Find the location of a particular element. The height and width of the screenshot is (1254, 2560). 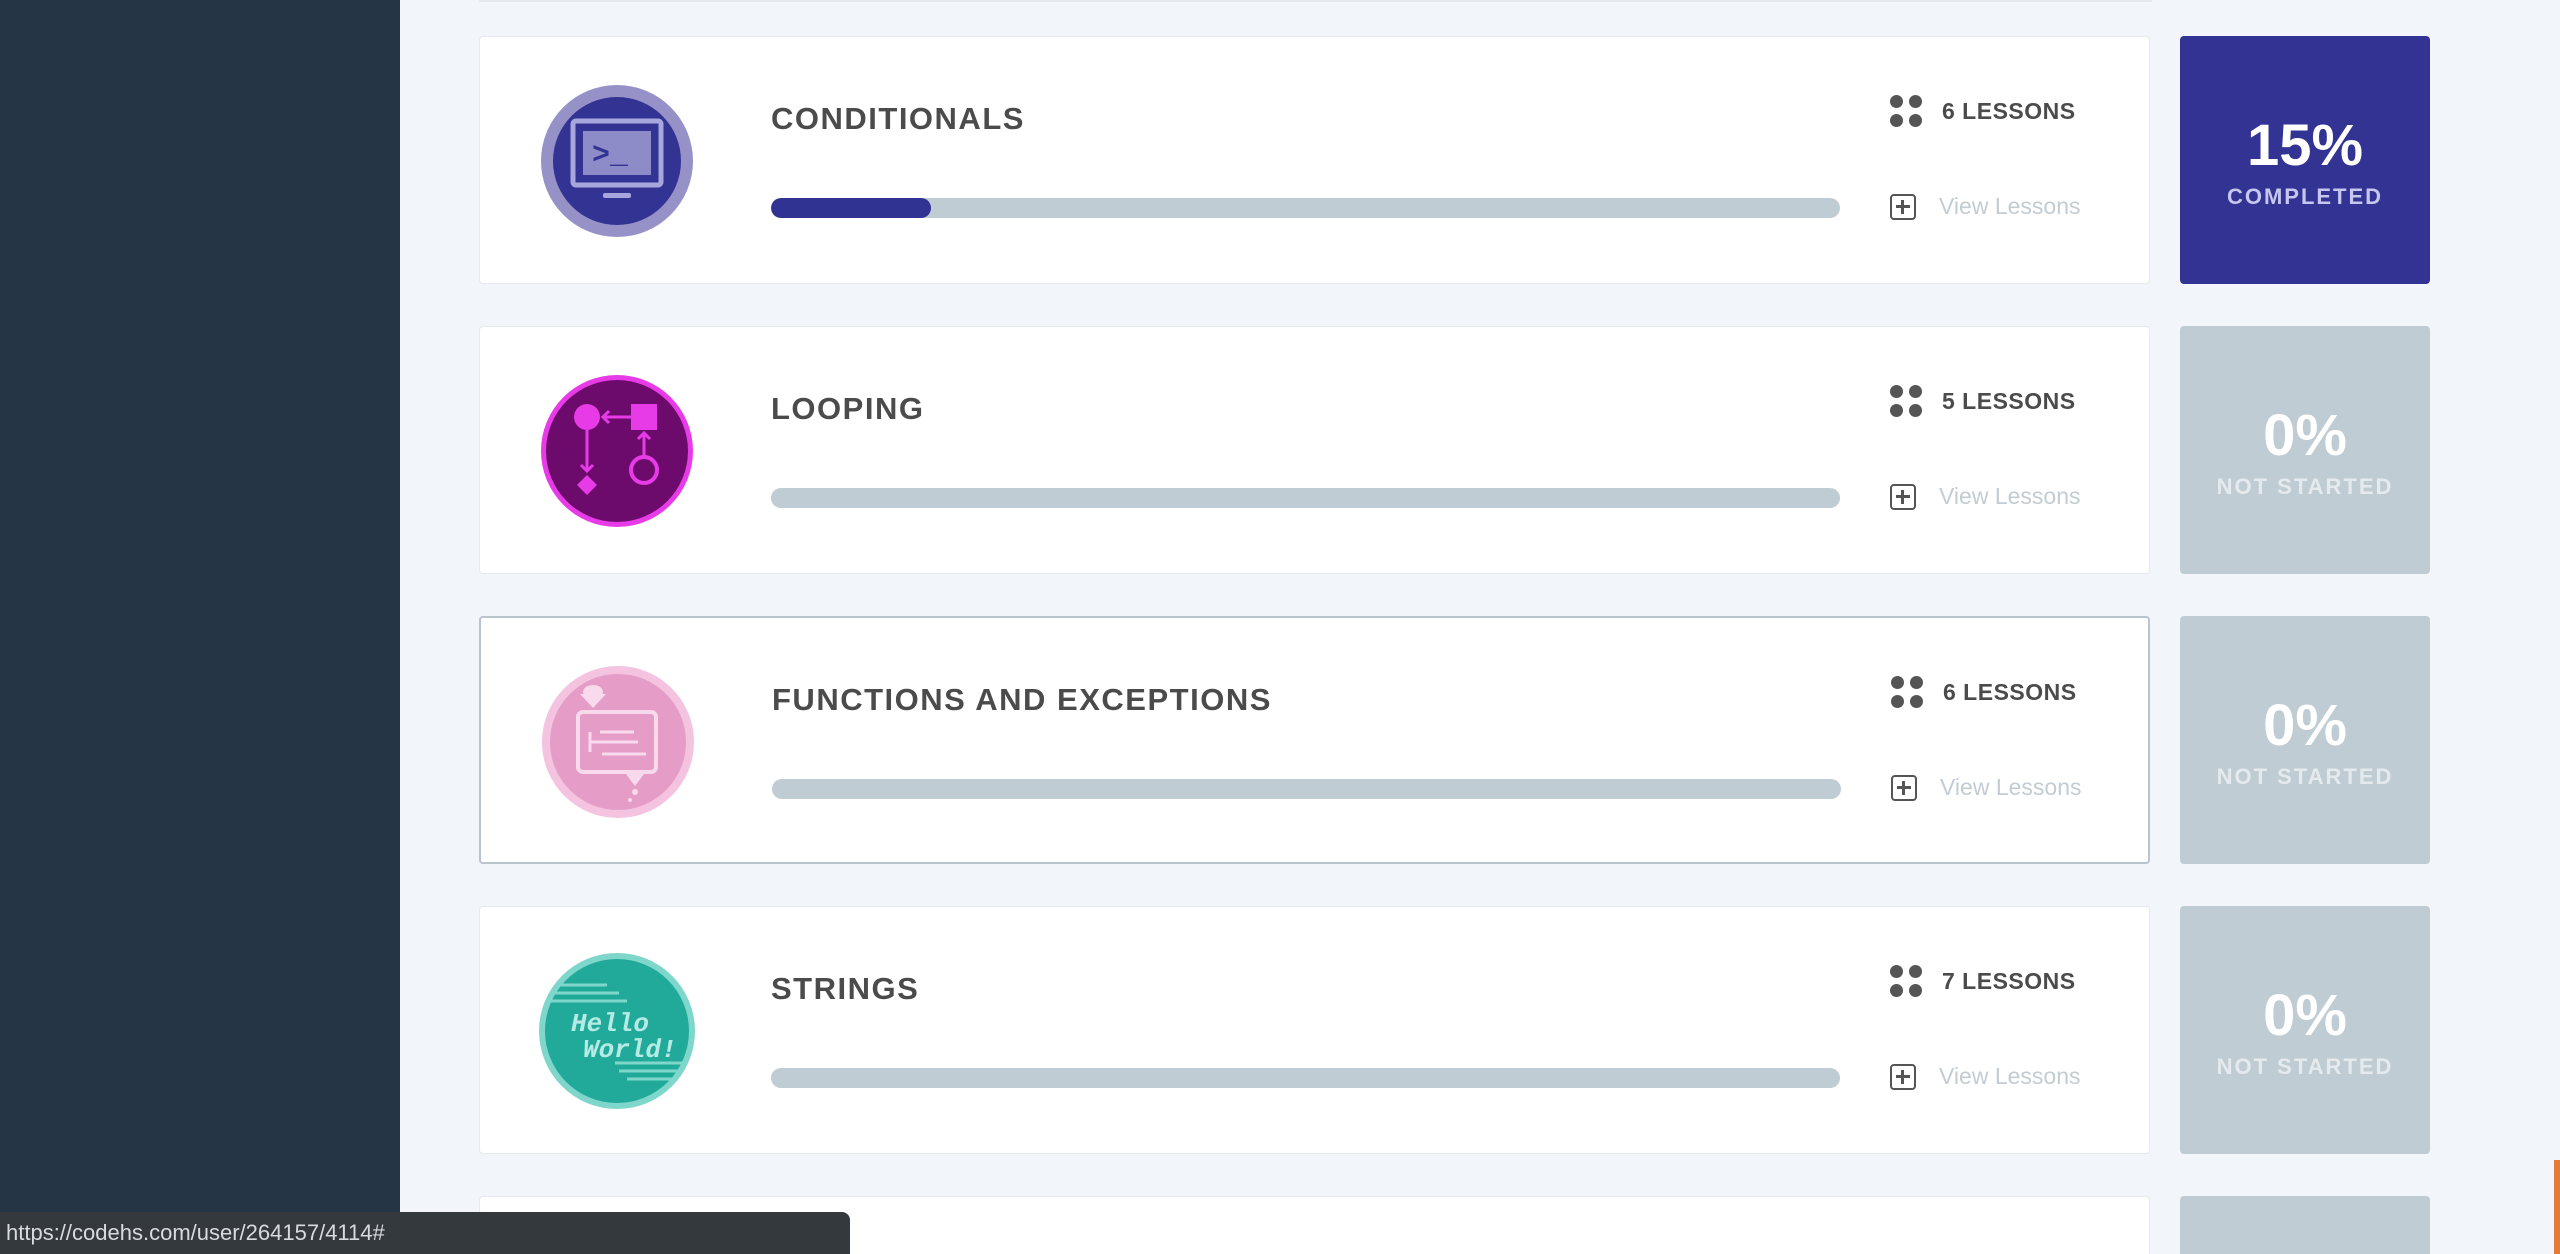

terminal-icon: >_ is located at coordinates (617, 161).